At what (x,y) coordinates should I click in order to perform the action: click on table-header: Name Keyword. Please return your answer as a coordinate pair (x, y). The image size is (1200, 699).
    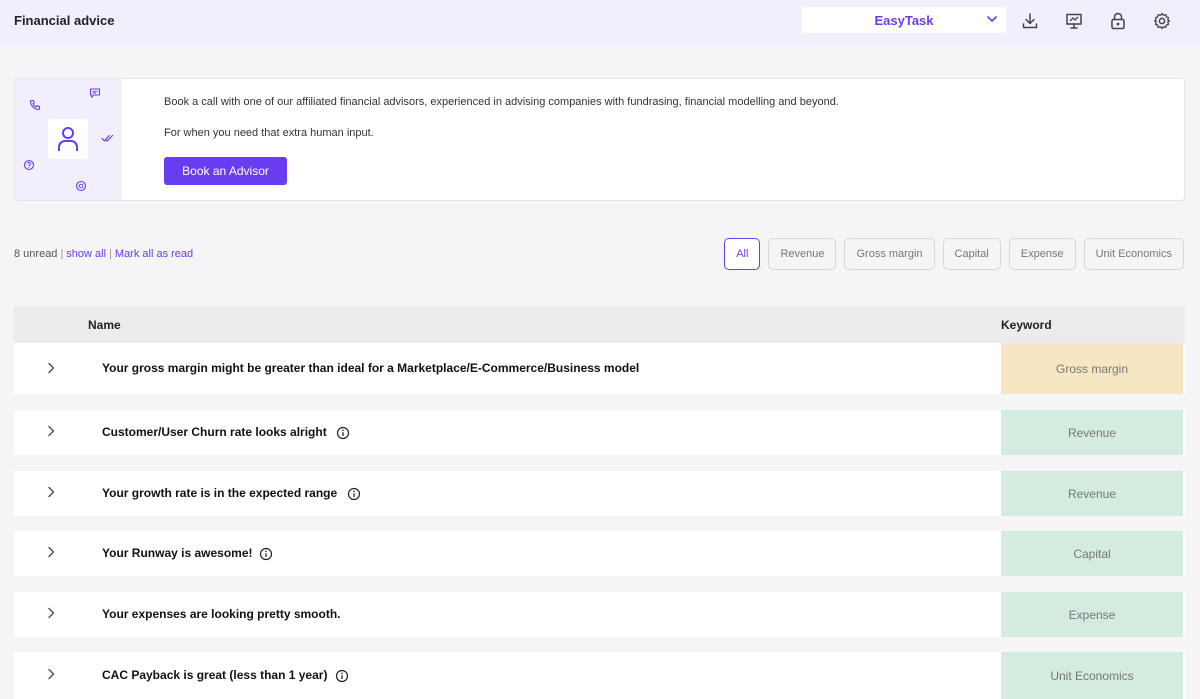
    Looking at the image, I should click on (599, 324).